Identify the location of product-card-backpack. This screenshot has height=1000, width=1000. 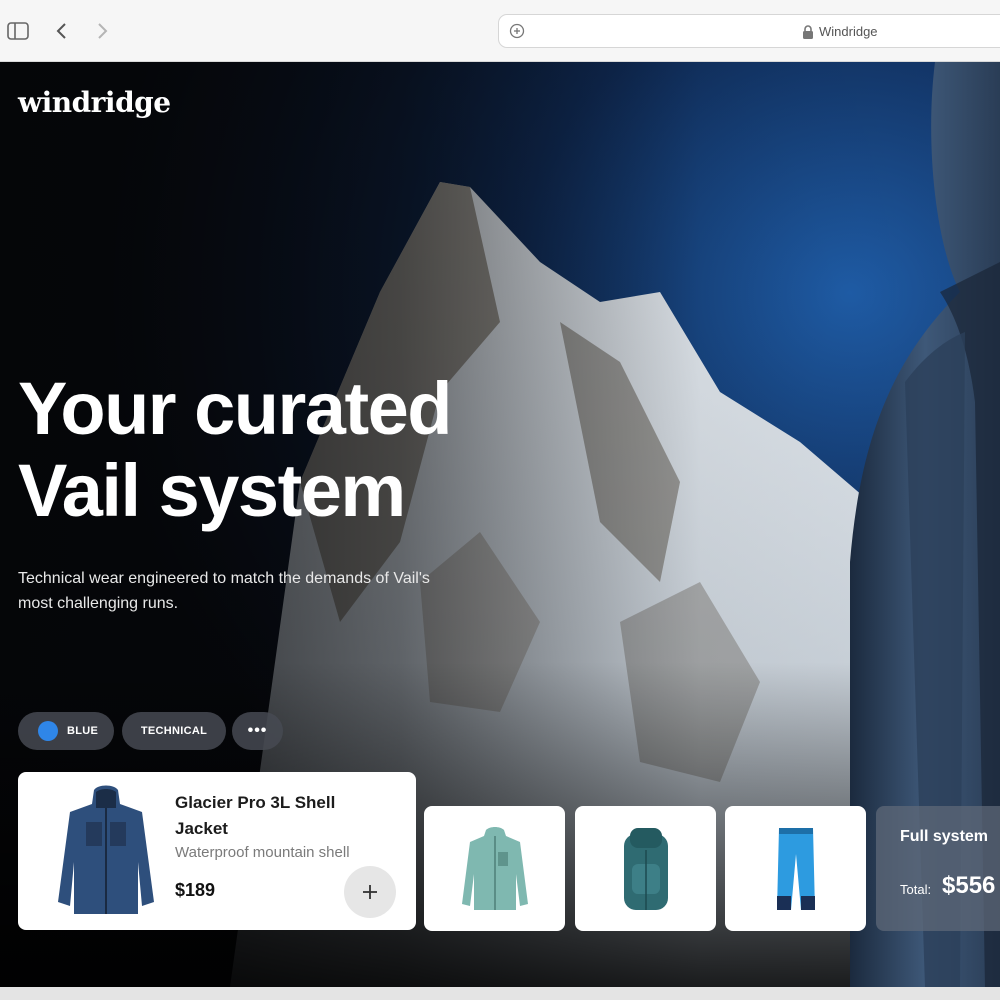
(645, 868).